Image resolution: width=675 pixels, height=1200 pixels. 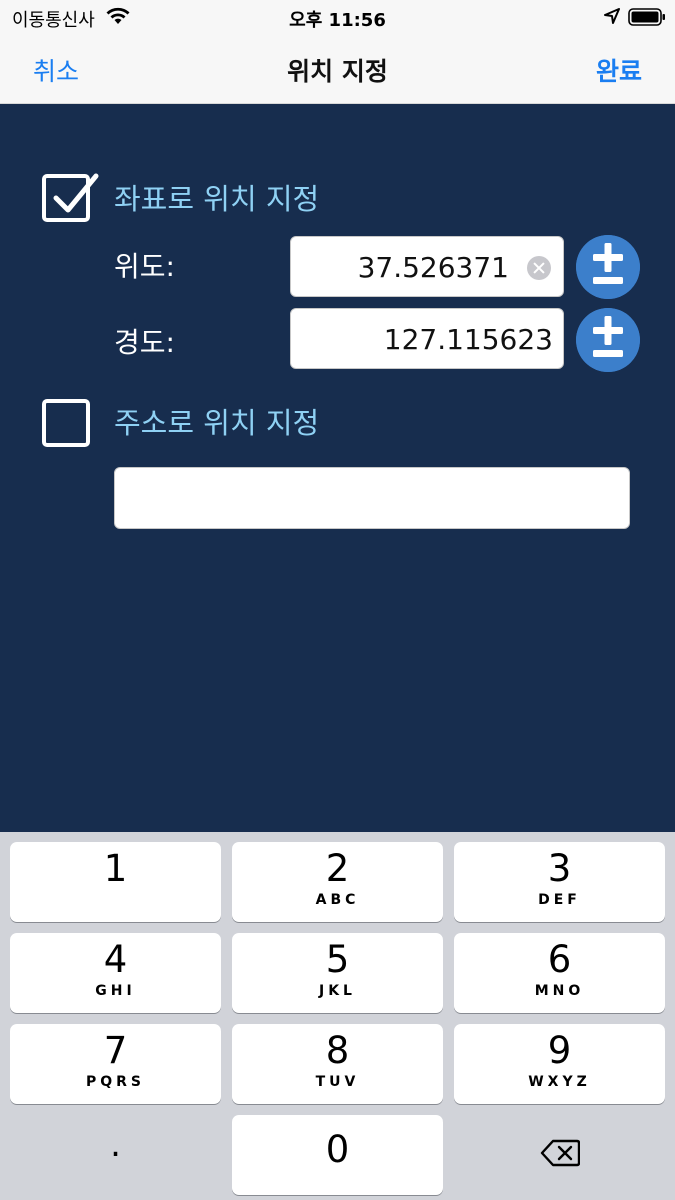 What do you see at coordinates (76, 193) in the screenshot?
I see `checkmark-icon` at bounding box center [76, 193].